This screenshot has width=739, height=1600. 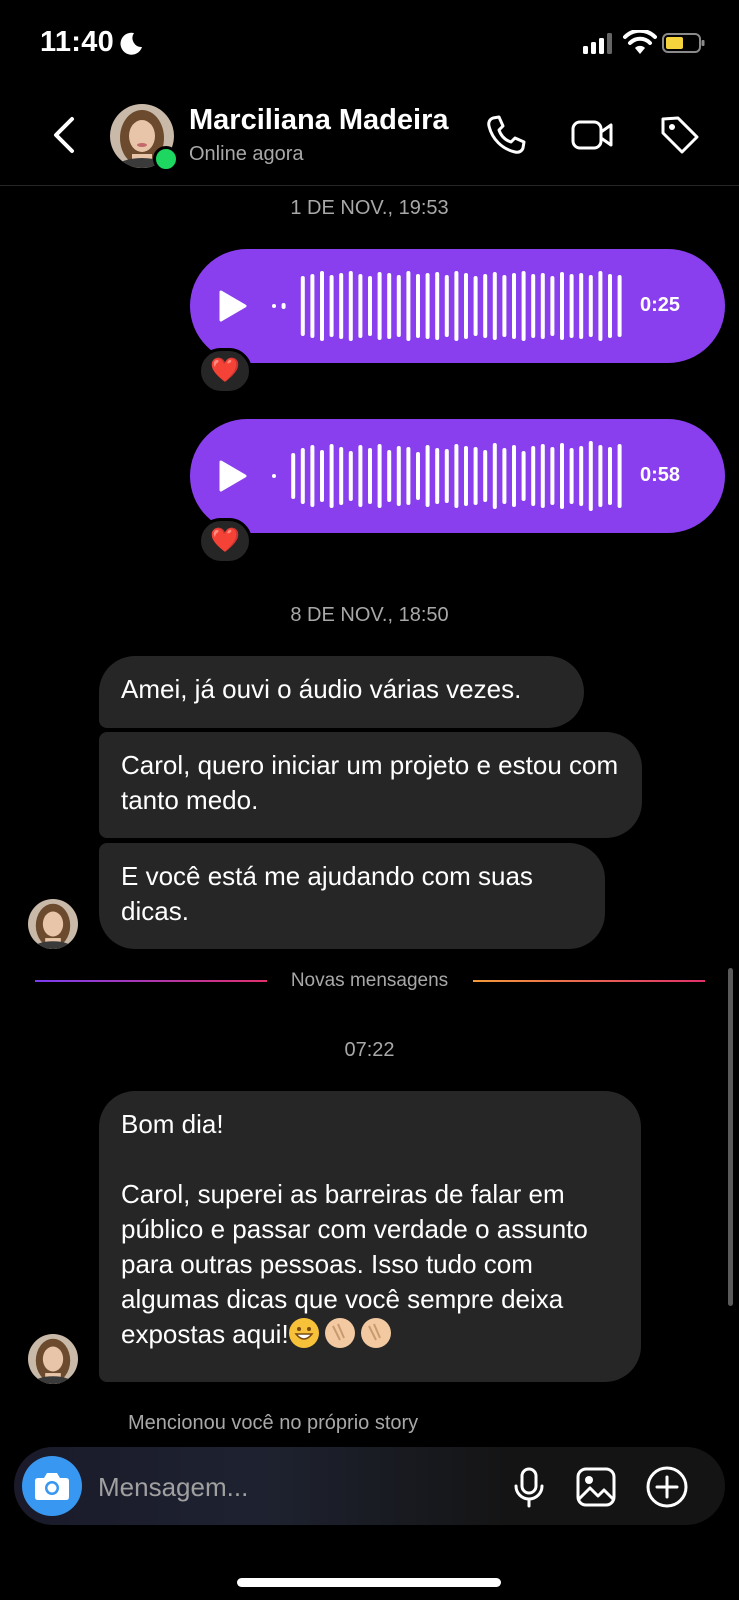 I want to click on timestamp: 8 DE NOV., 18:50, so click(x=369, y=615).